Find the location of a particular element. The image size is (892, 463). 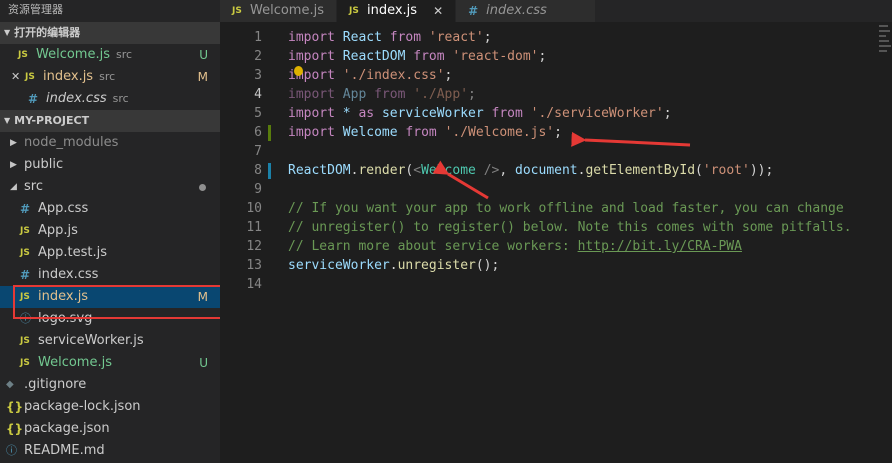

file-welcome-js: JS Welcome.js U is located at coordinates (110, 363).